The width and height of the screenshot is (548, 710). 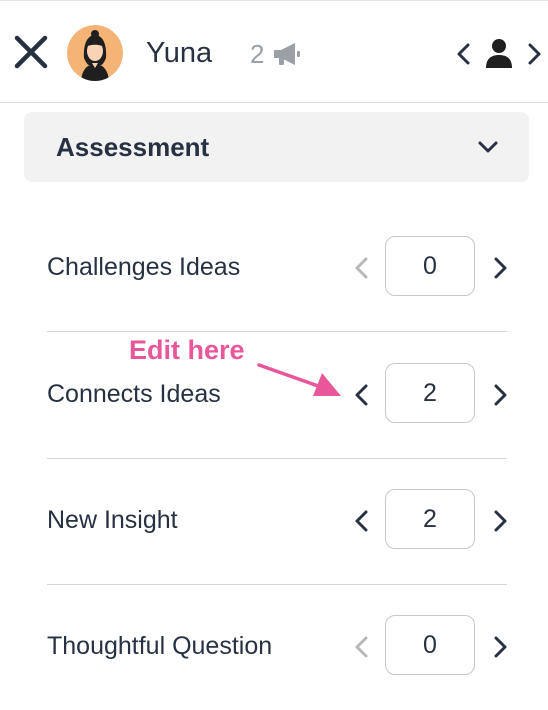 I want to click on close-icon, so click(x=31, y=52).